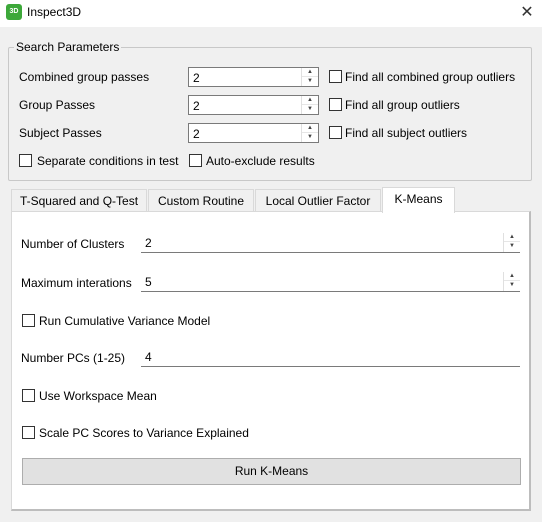 The image size is (542, 522). Describe the element at coordinates (335, 104) in the screenshot. I see `find-group-outliers-checkbox` at that location.